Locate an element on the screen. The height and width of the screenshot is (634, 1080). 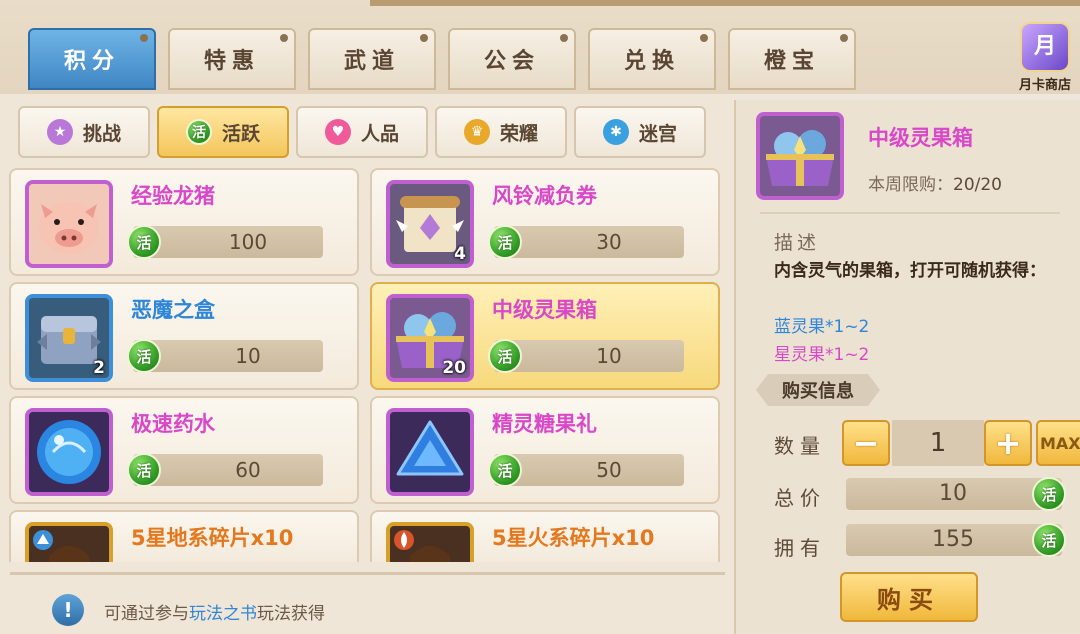
month-card-label: 月卡商店 is located at coordinates (1044, 85).